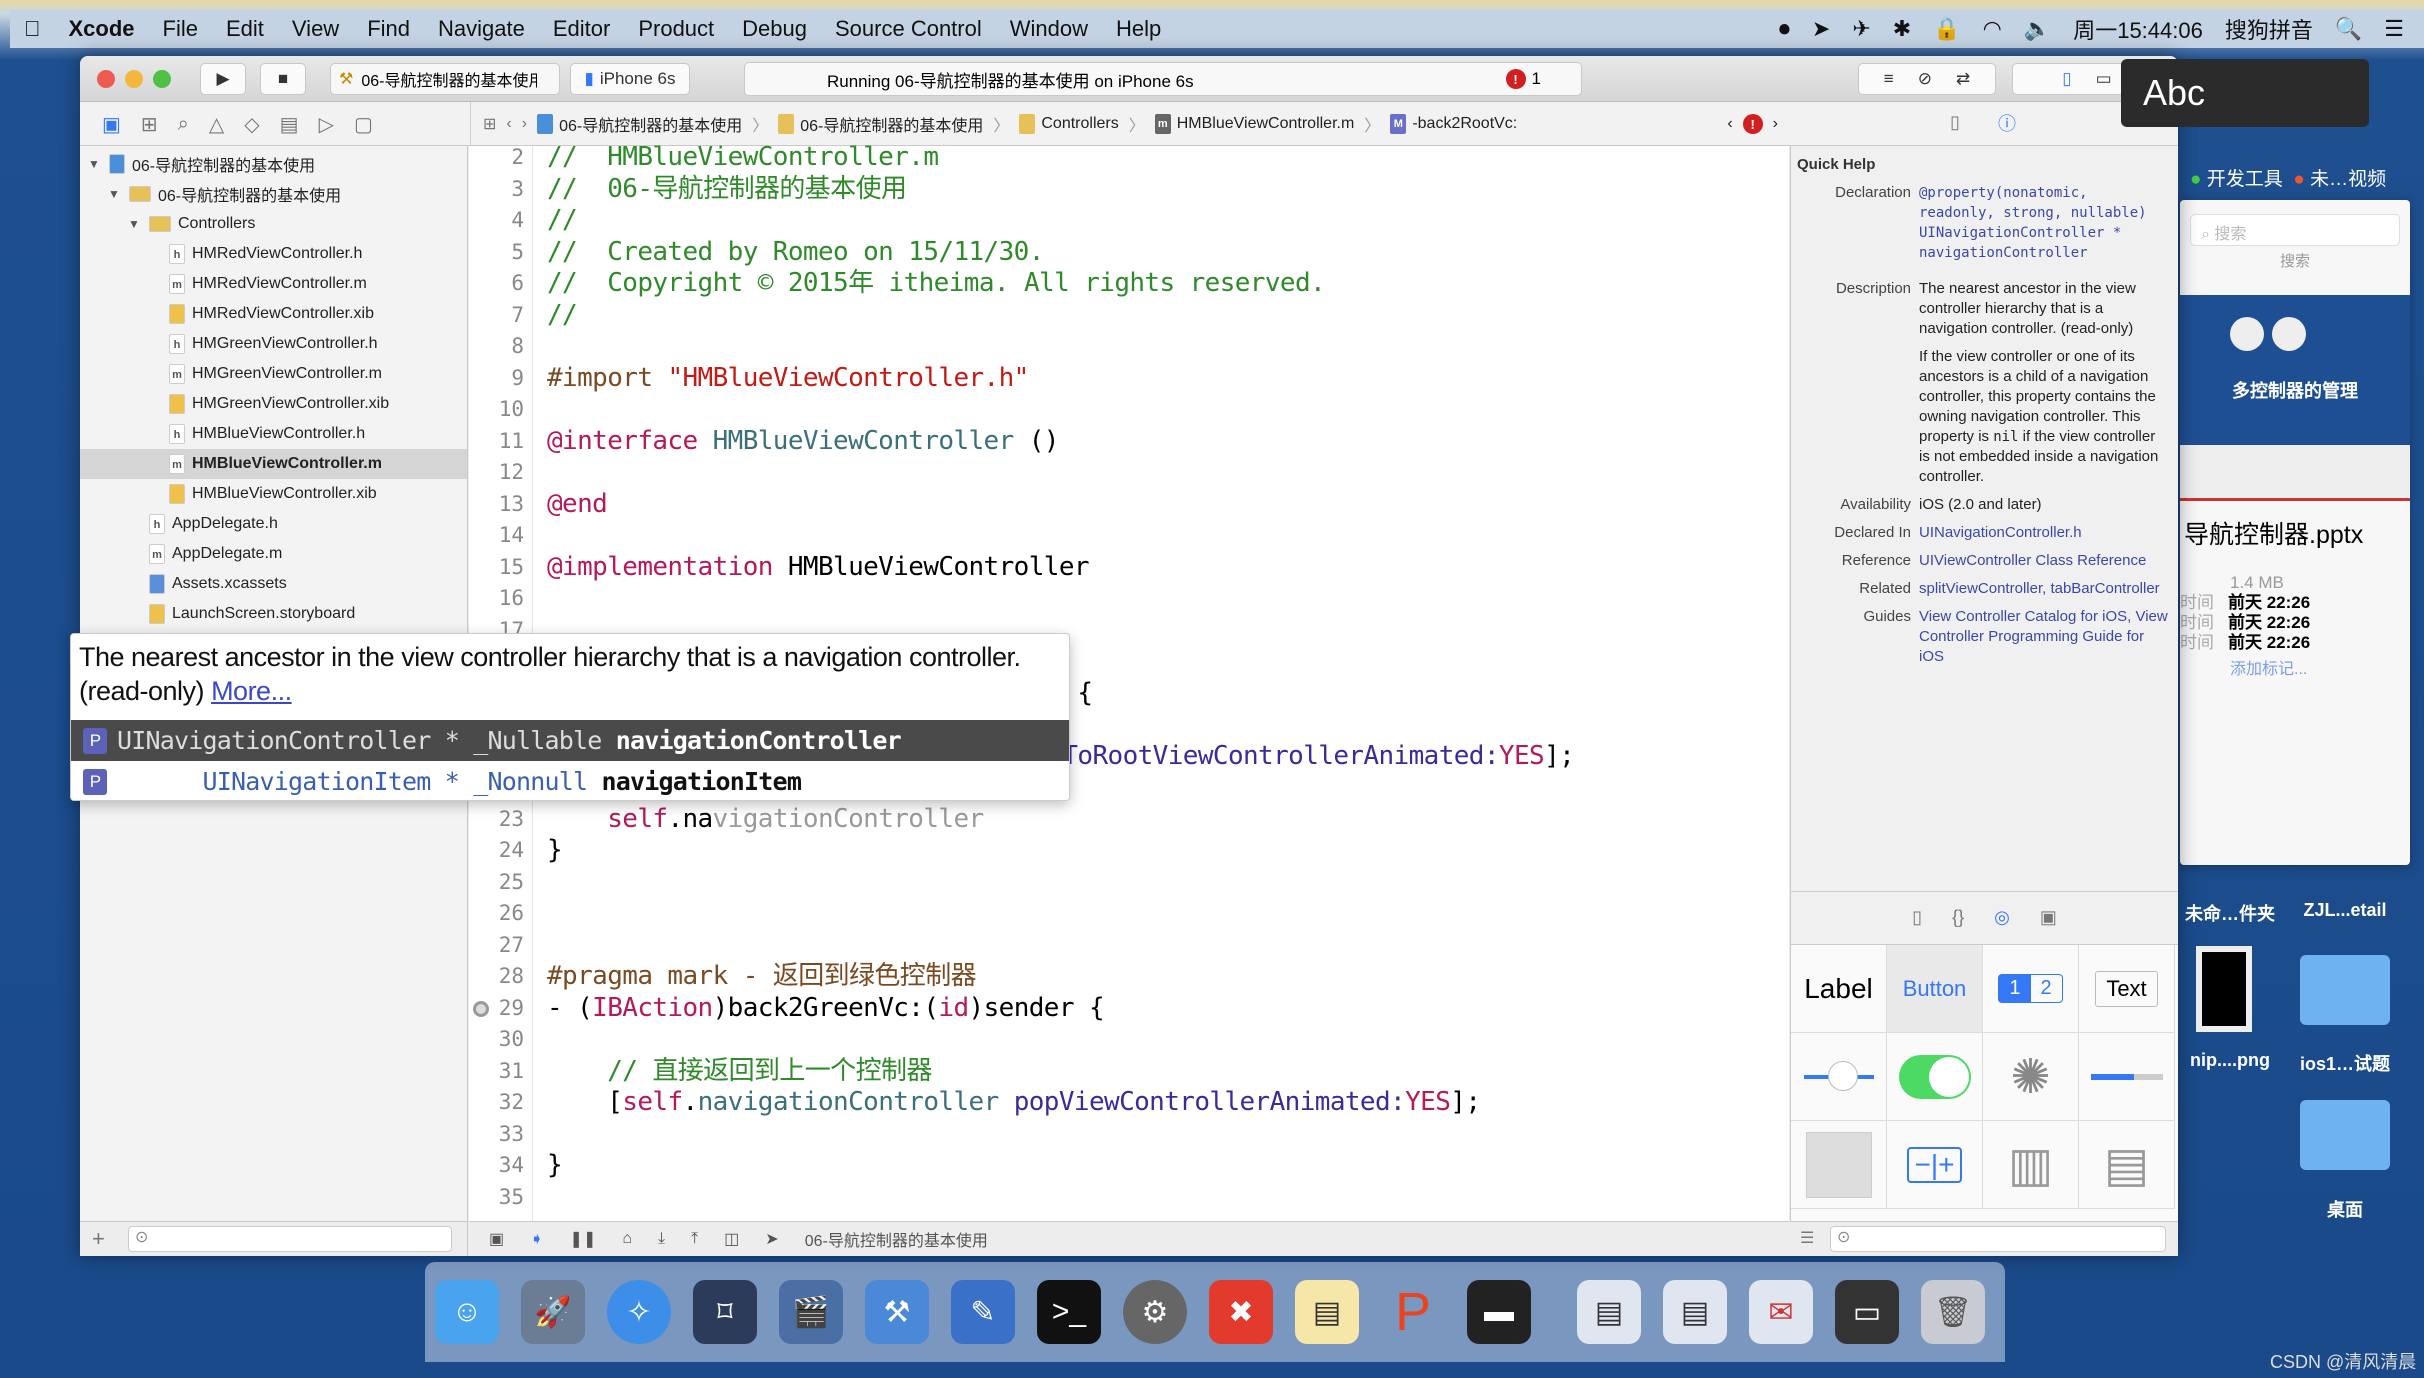 The height and width of the screenshot is (1378, 2424). Describe the element at coordinates (908, 29) in the screenshot. I see `menu-source-control: Source Control` at that location.